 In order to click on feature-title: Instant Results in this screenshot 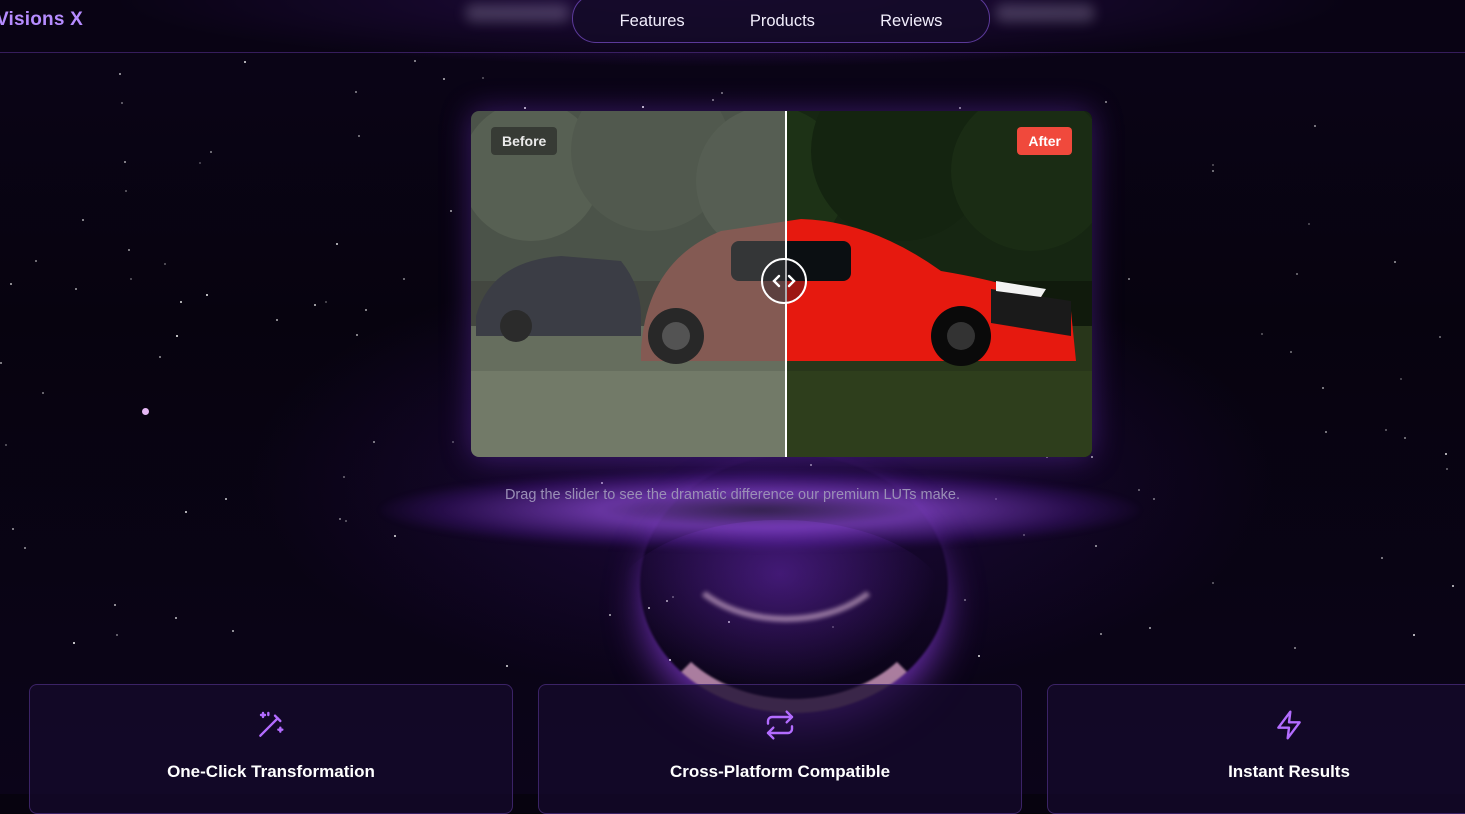, I will do `click(1289, 771)`.